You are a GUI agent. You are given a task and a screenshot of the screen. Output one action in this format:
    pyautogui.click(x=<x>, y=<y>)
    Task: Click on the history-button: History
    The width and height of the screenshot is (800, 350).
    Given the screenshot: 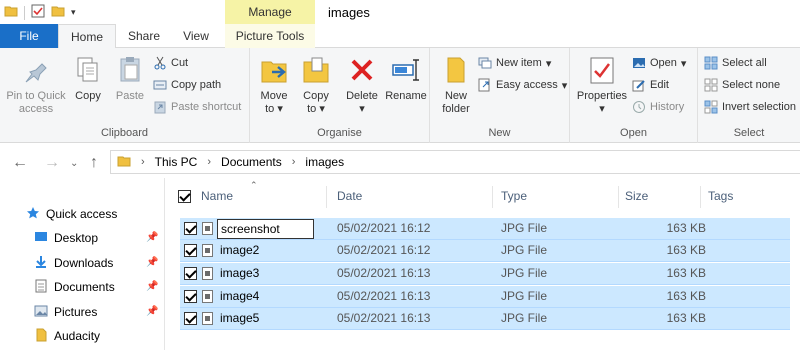 What is the action you would take?
    pyautogui.click(x=658, y=107)
    